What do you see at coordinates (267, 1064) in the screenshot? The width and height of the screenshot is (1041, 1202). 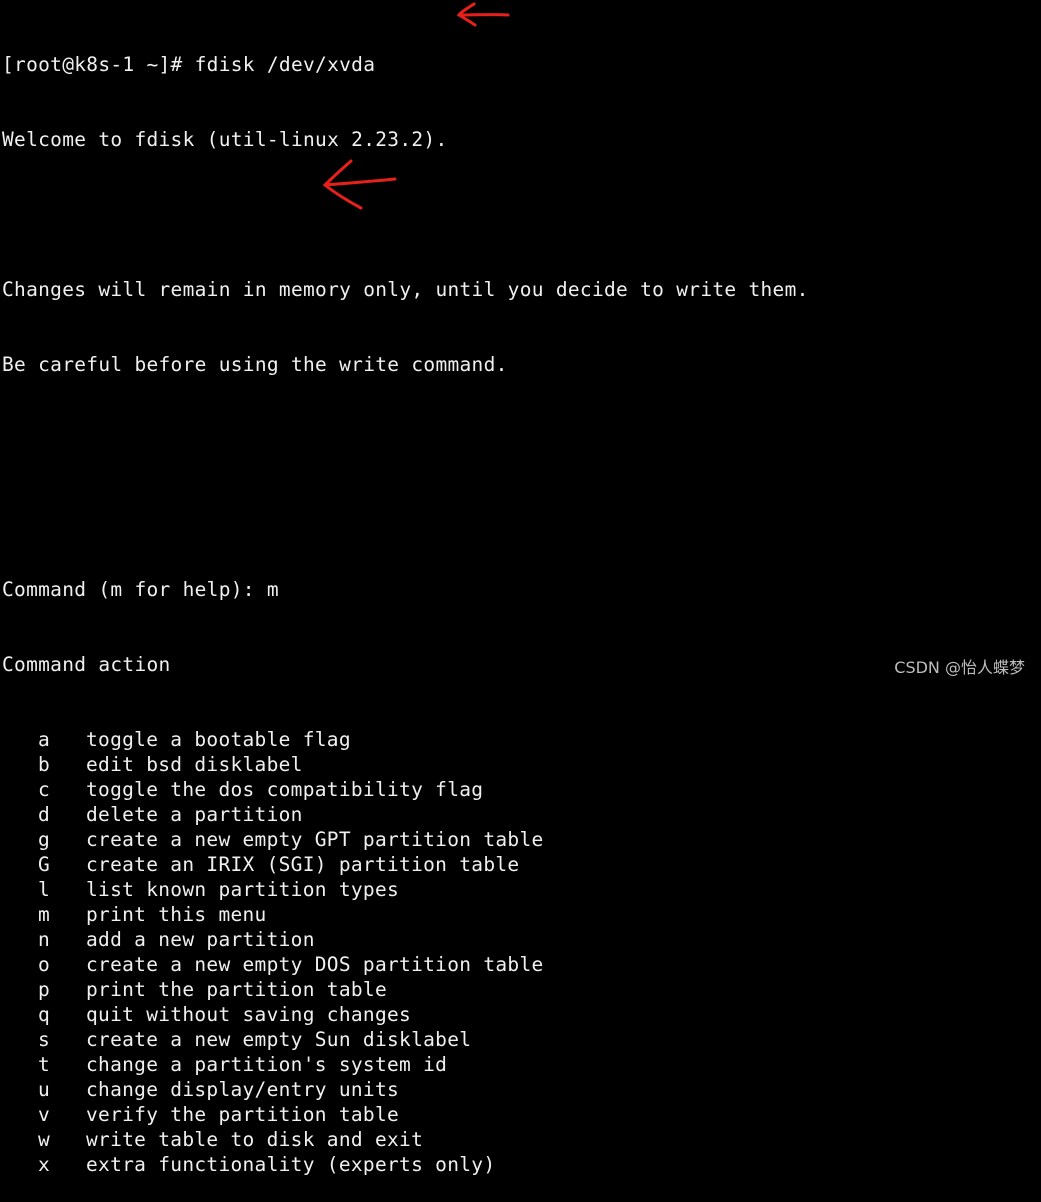 I see `menu-item-description: change a partition's system id` at bounding box center [267, 1064].